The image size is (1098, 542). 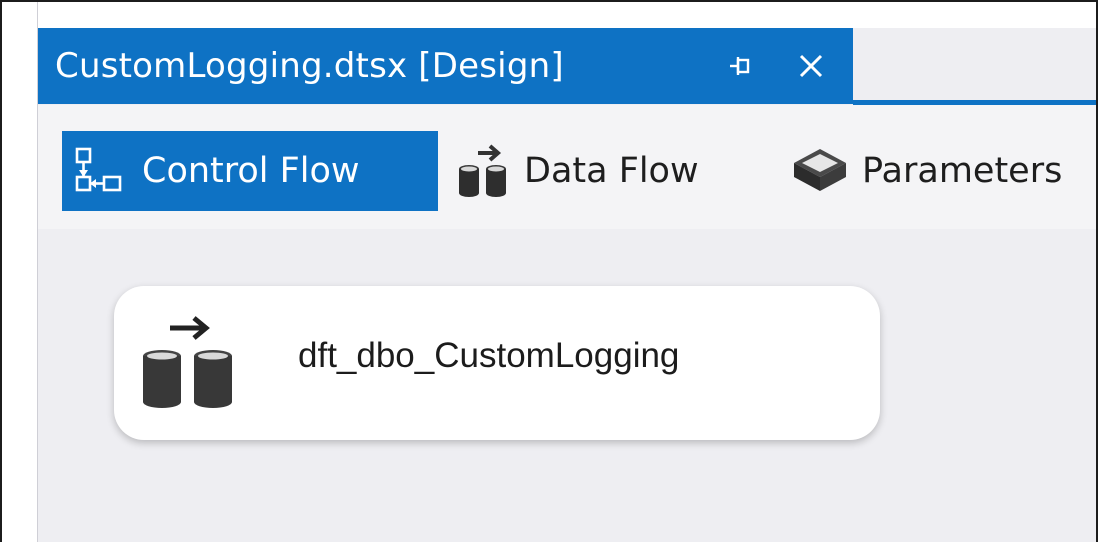 What do you see at coordinates (194, 365) in the screenshot?
I see `data-flow-task-icon` at bounding box center [194, 365].